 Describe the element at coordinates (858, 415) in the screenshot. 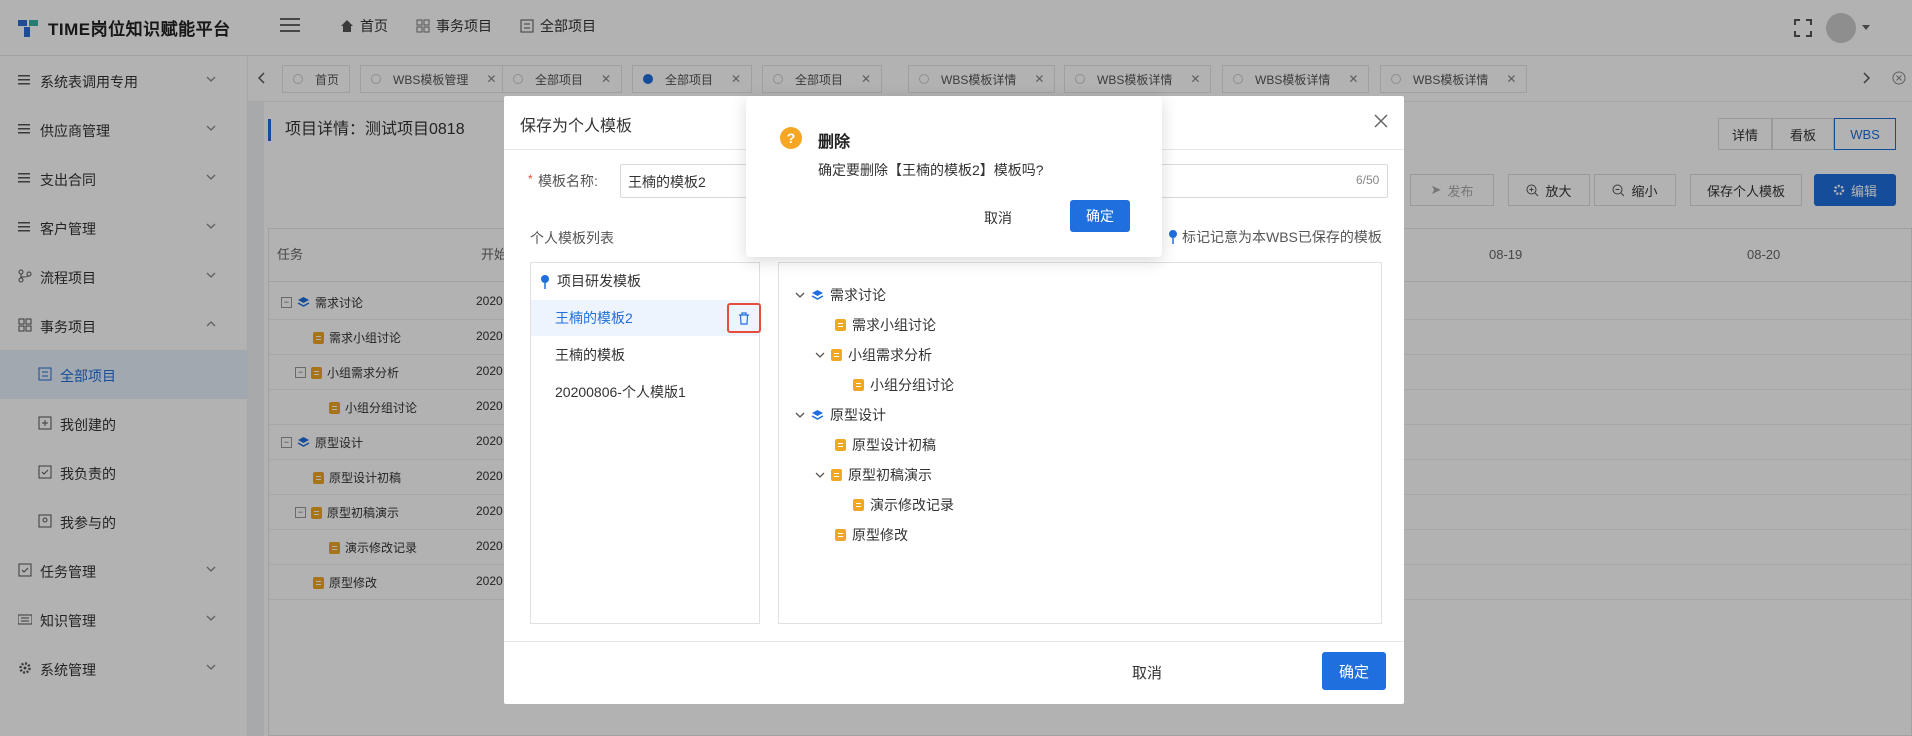

I see `tree-node-label: 原型设计` at that location.